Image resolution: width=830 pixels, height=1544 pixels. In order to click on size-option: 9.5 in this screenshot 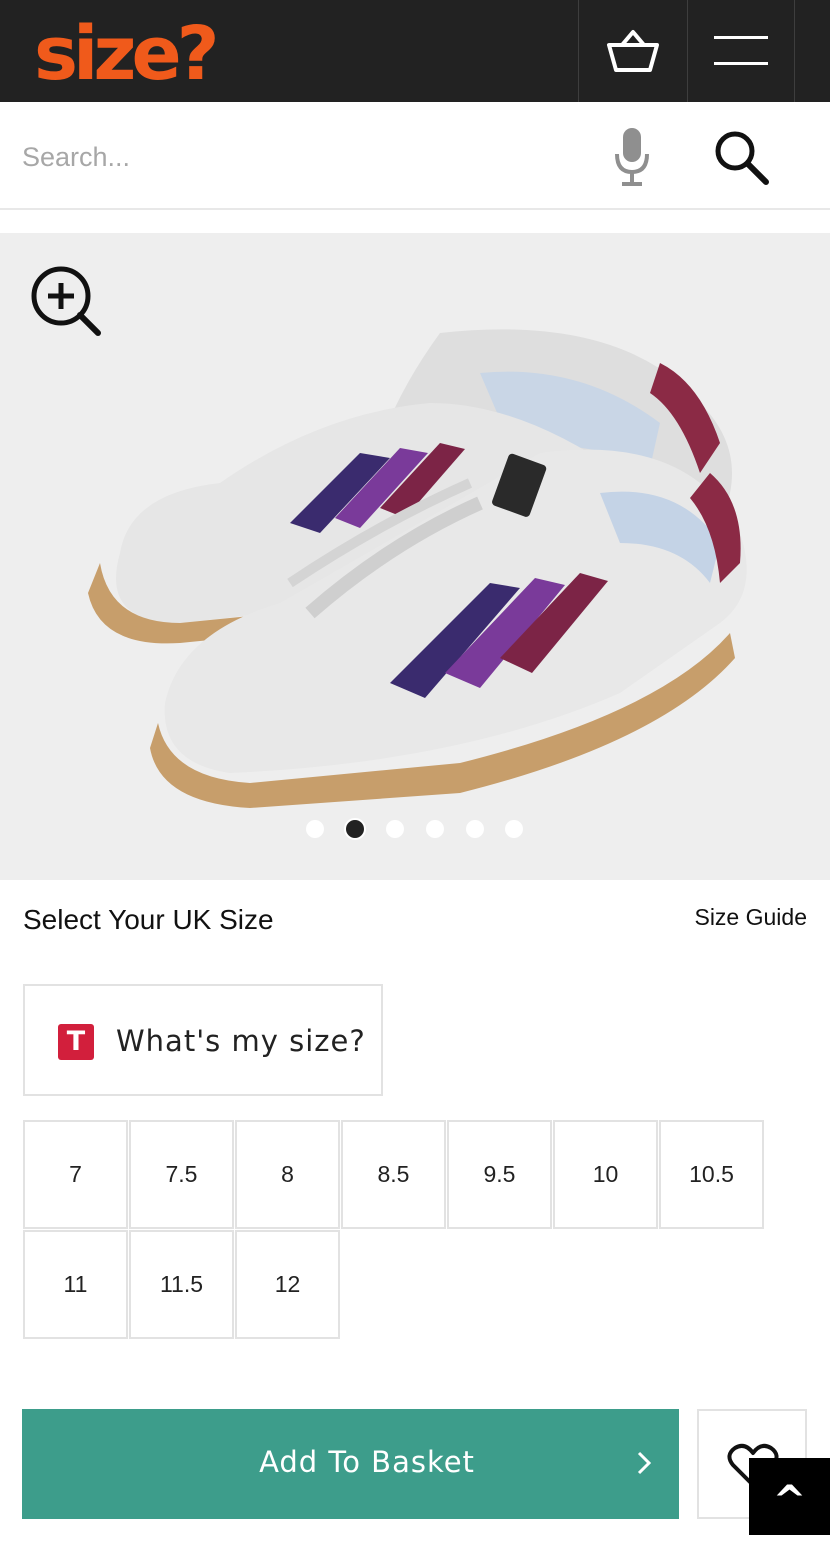, I will do `click(499, 1174)`.